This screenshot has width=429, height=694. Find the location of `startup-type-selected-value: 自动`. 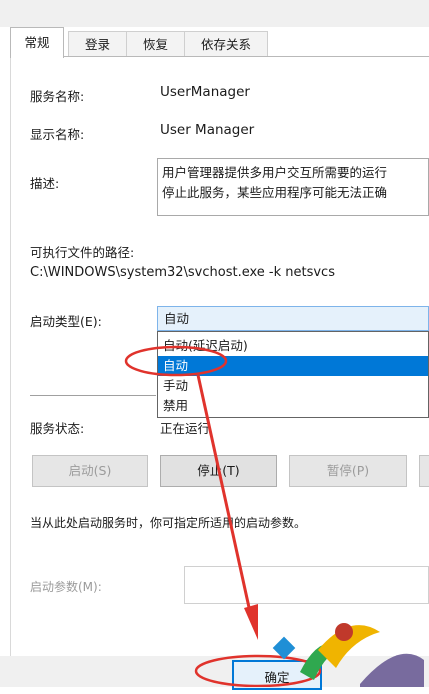

startup-type-selected-value: 自动 is located at coordinates (177, 318).